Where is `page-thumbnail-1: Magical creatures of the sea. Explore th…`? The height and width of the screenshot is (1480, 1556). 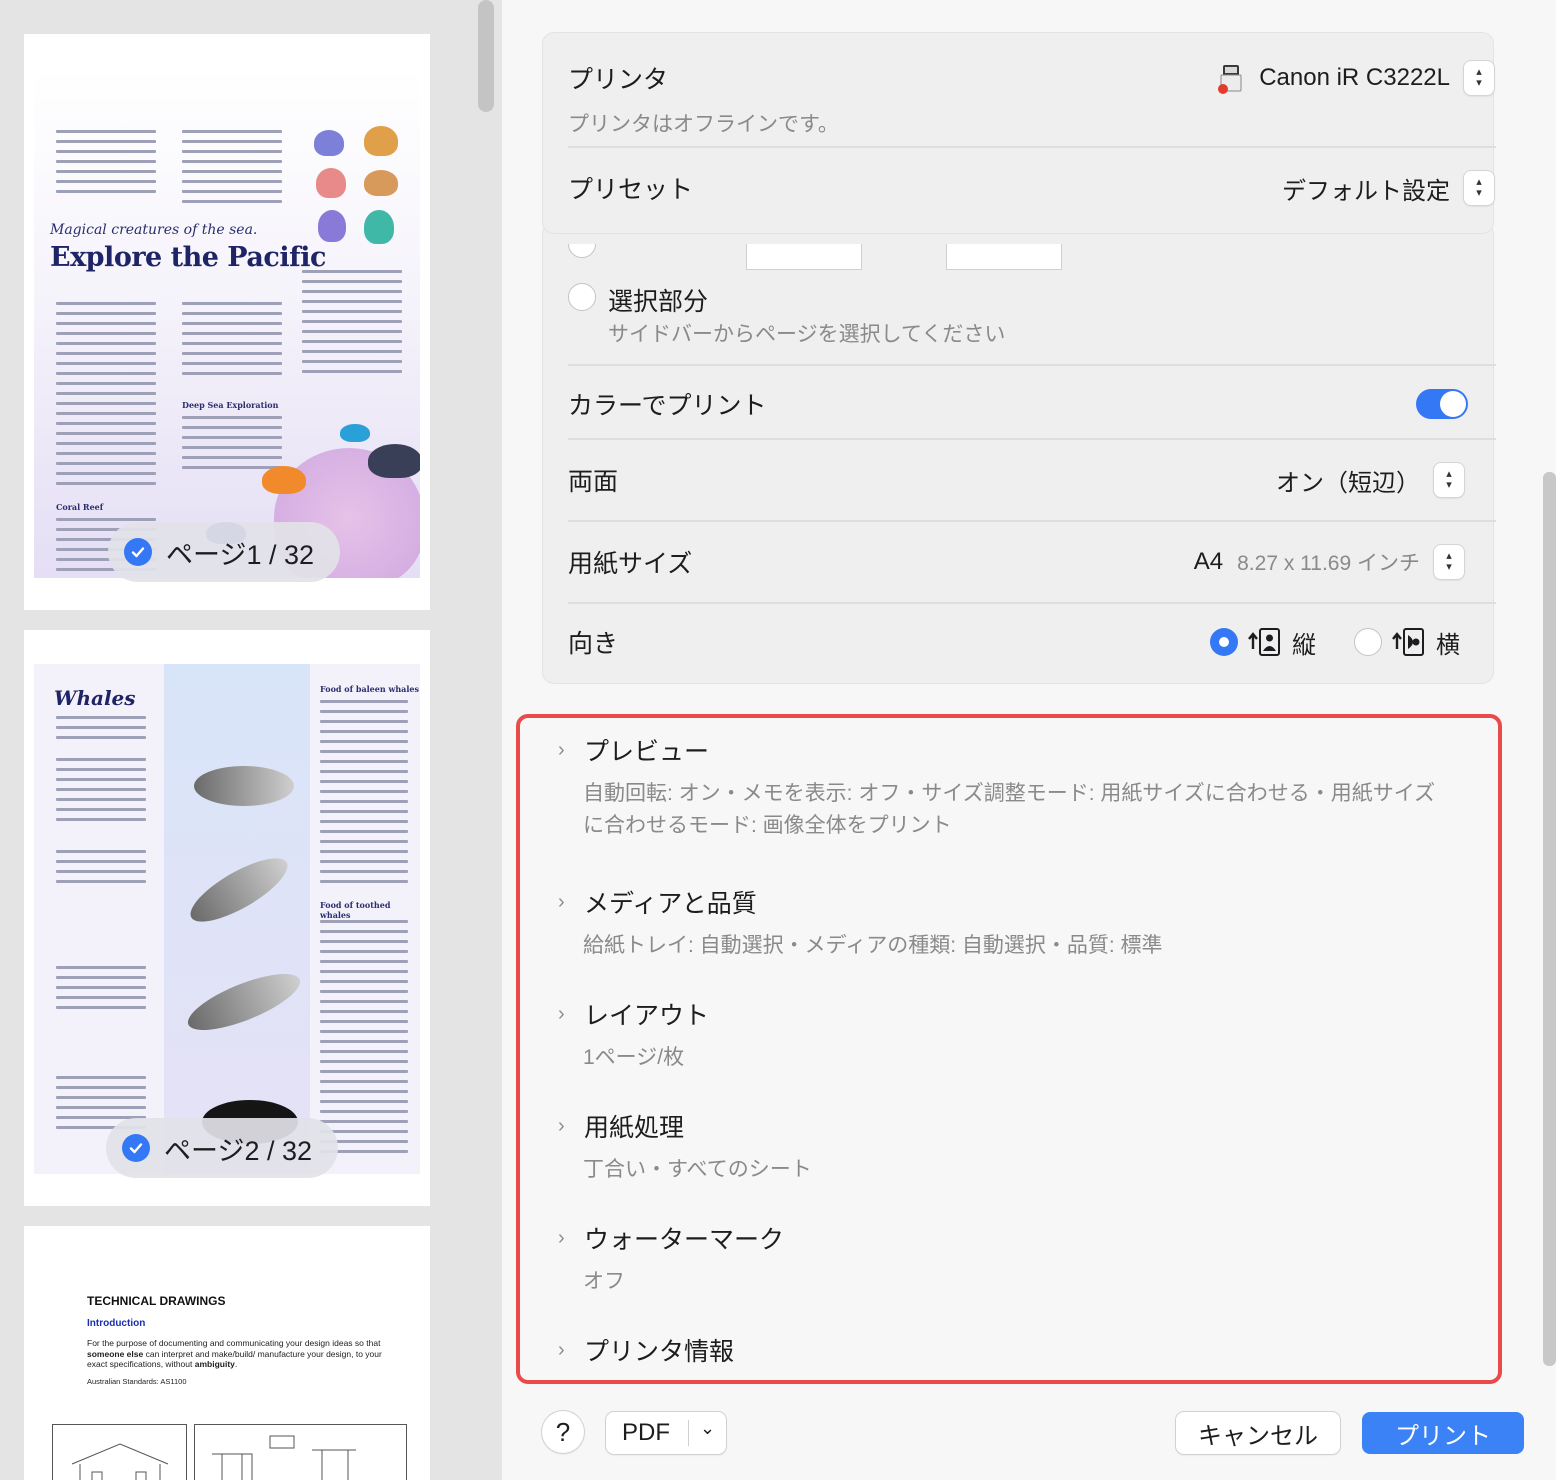
page-thumbnail-1: Magical creatures of the sea. Explore th… is located at coordinates (227, 322).